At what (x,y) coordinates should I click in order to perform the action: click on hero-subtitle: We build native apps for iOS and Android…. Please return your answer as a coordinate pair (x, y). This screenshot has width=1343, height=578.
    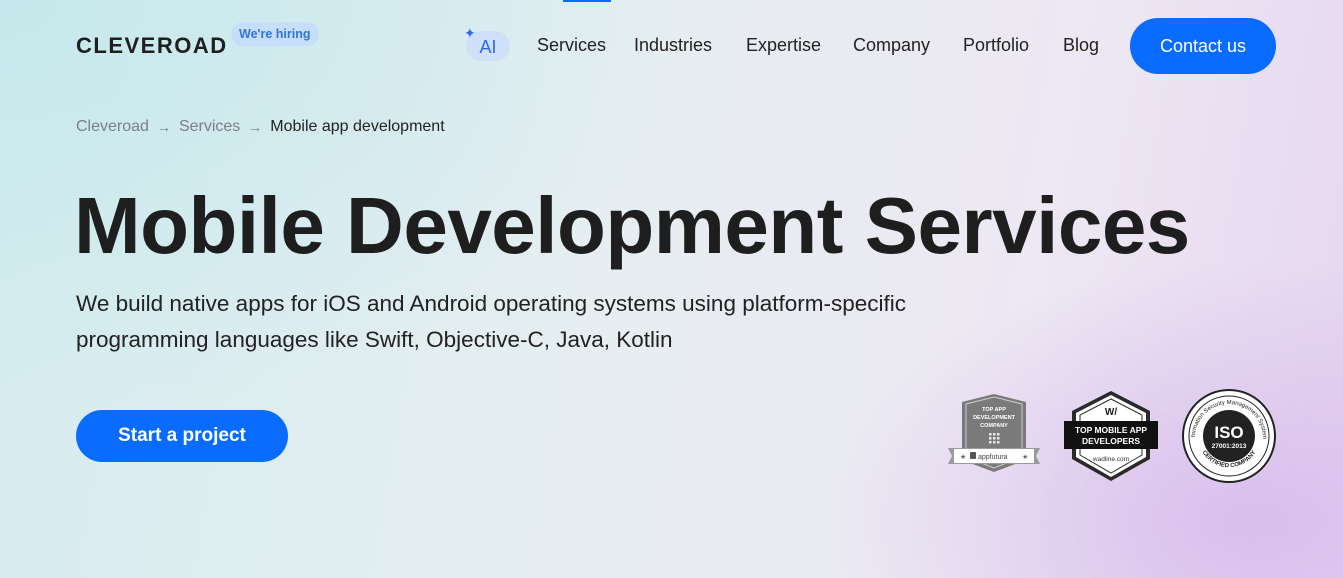
    Looking at the image, I should click on (491, 321).